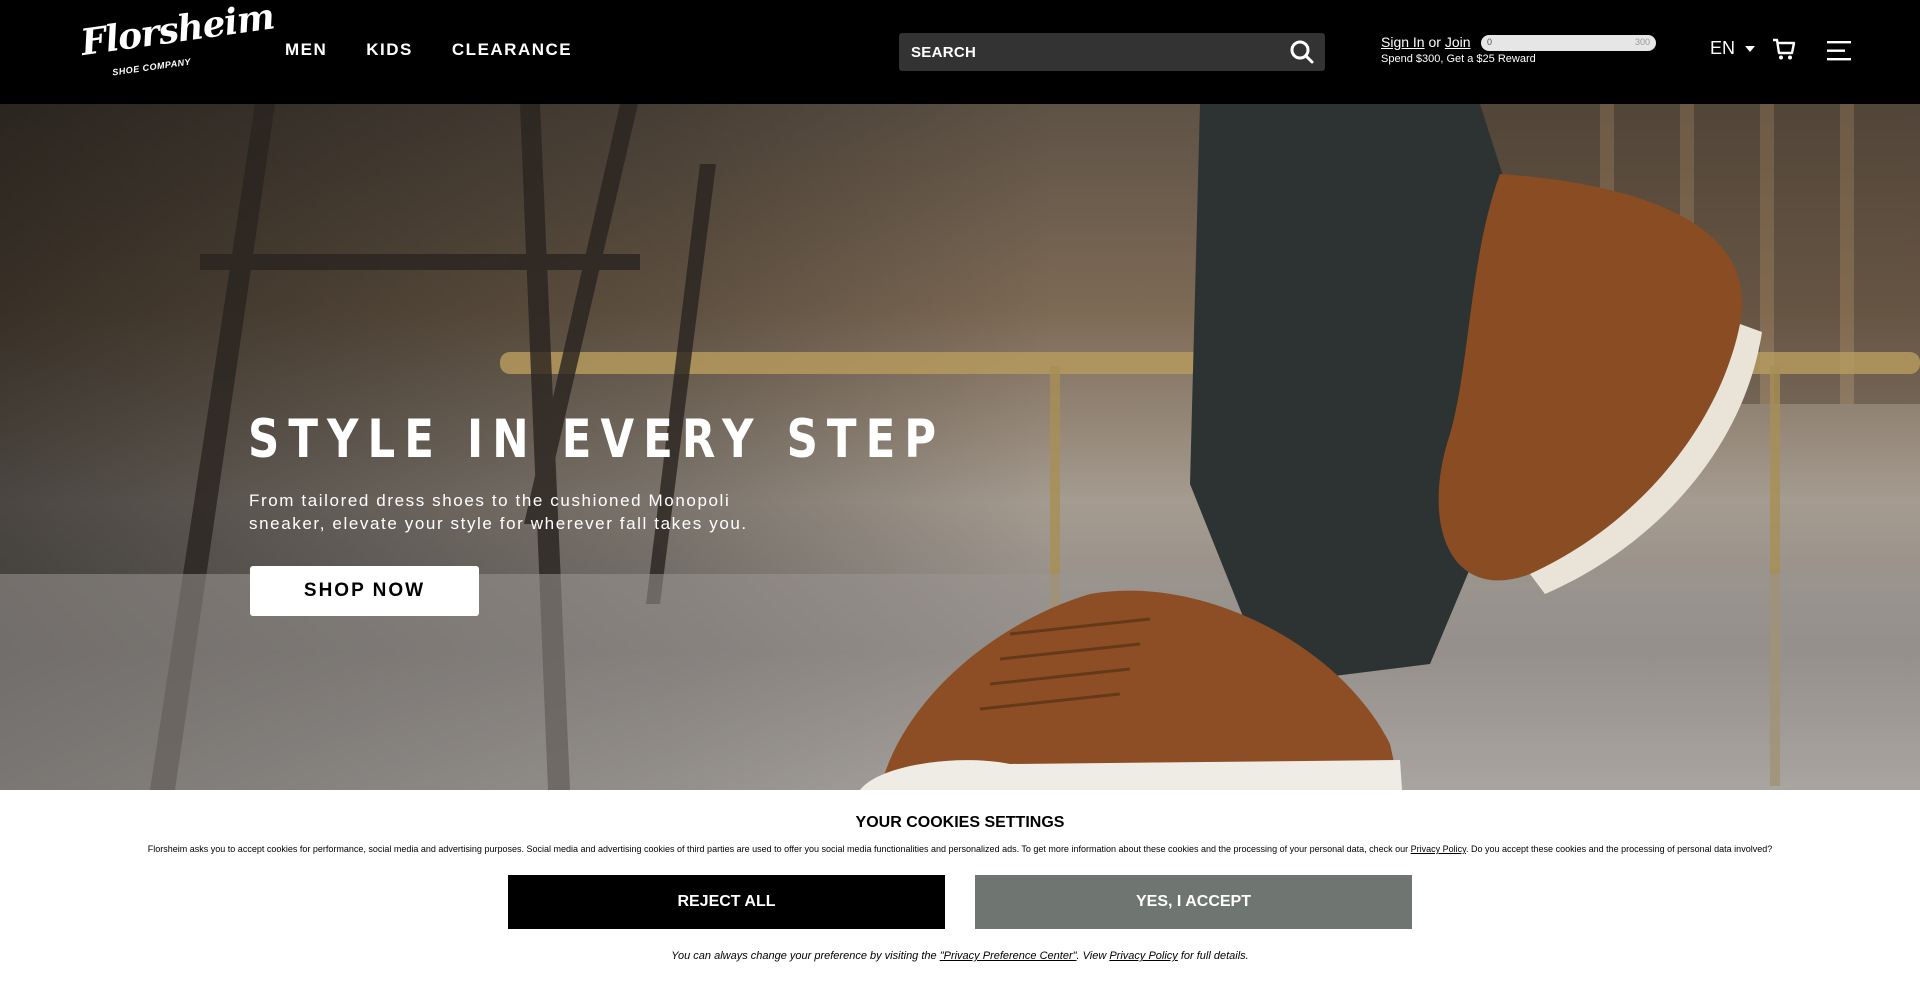  I want to click on search-icon, so click(1302, 52).